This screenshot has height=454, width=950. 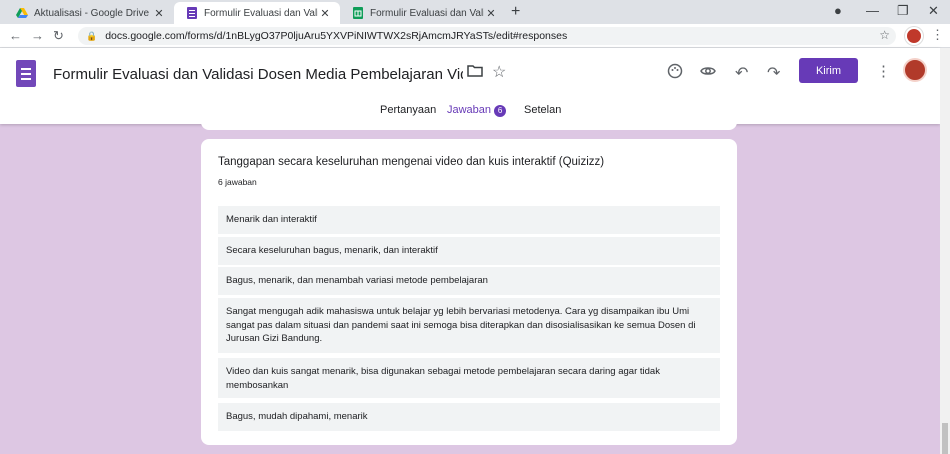 I want to click on google-sheets-icon, so click(x=358, y=13).